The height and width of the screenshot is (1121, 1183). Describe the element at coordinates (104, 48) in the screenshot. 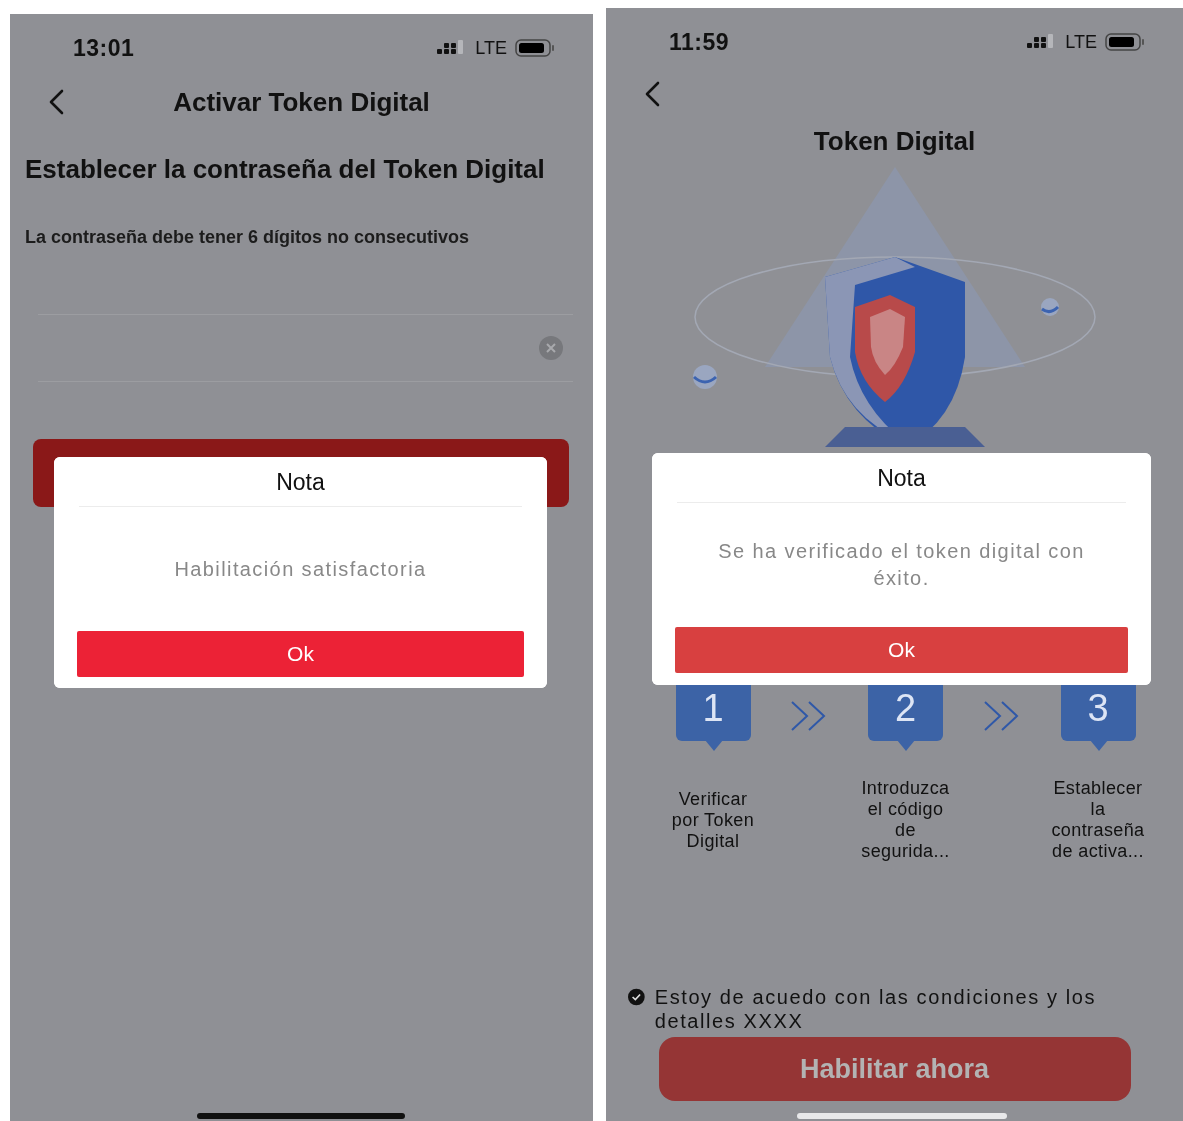

I see `status-time: 13:01` at that location.